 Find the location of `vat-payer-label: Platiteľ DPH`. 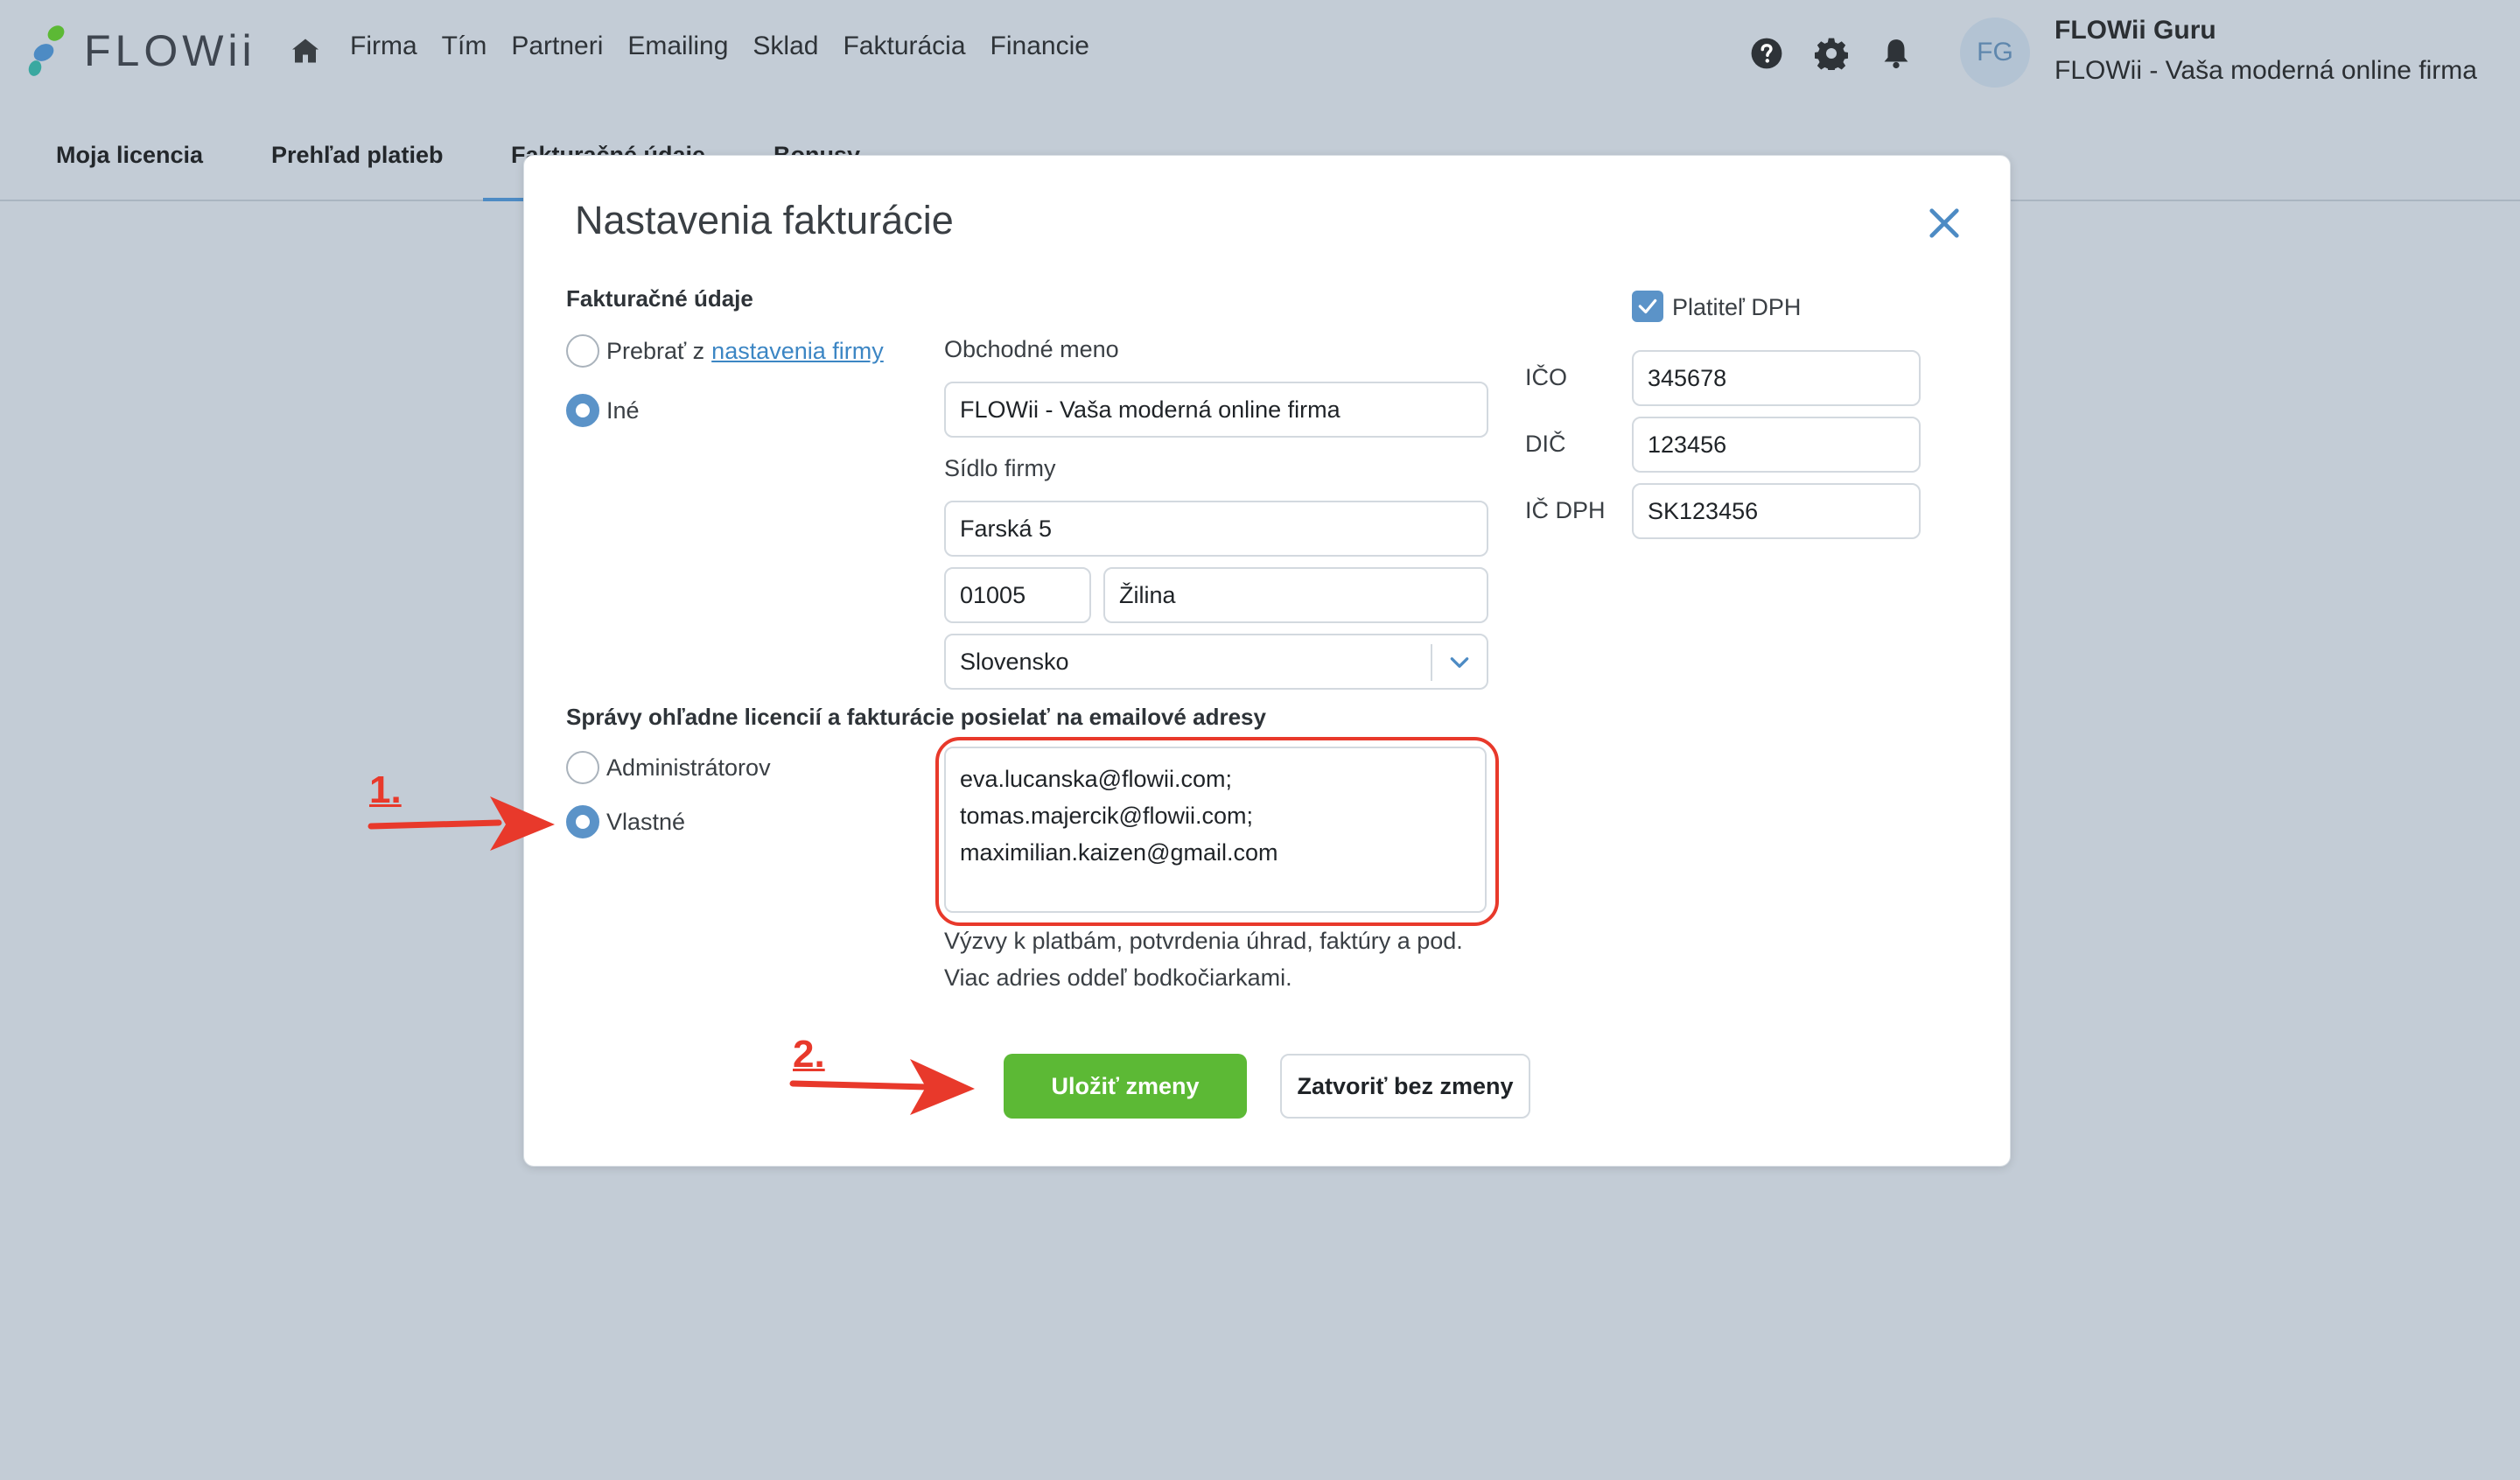

vat-payer-label: Platiteľ DPH is located at coordinates (1737, 307).